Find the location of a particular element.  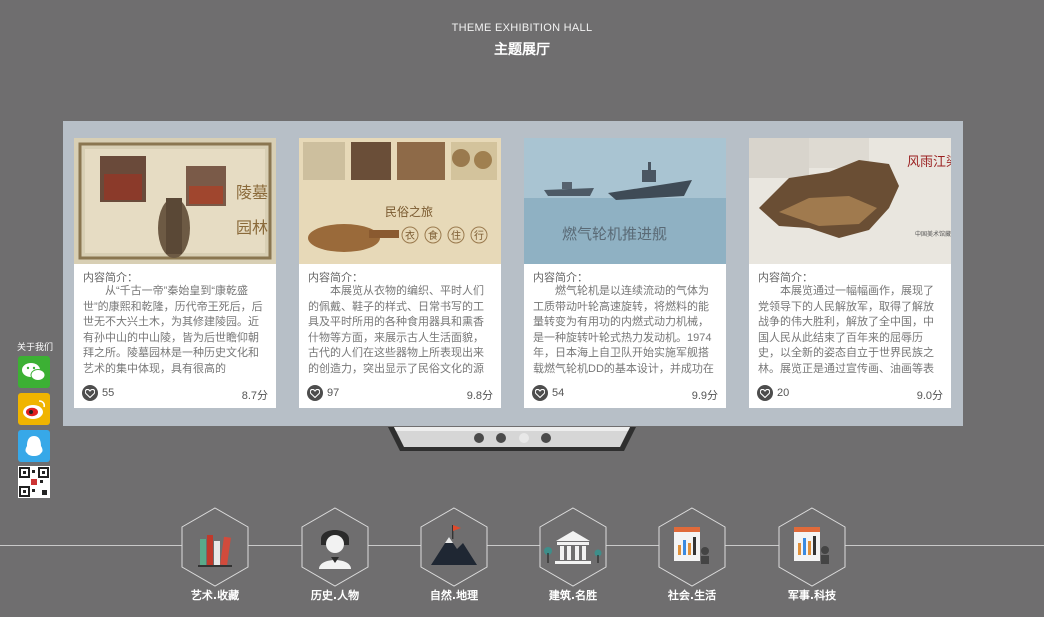

thumb-caption: 园林 is located at coordinates (252, 227).